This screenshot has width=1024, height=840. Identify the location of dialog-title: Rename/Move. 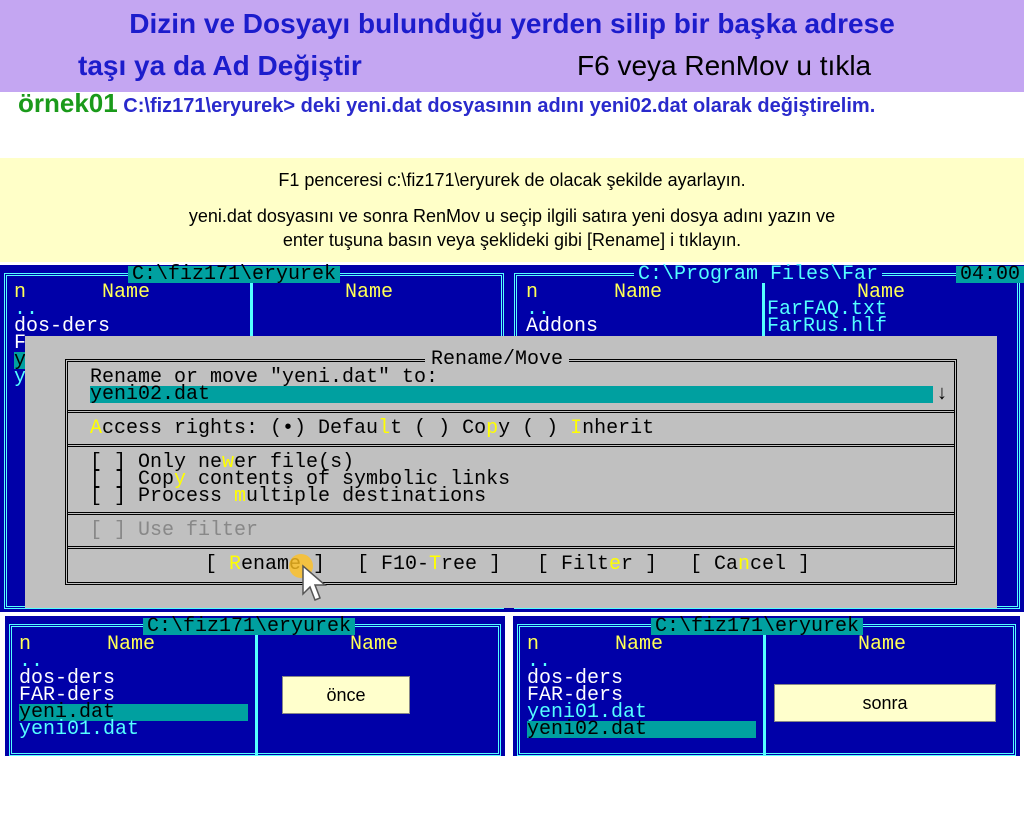
(497, 360).